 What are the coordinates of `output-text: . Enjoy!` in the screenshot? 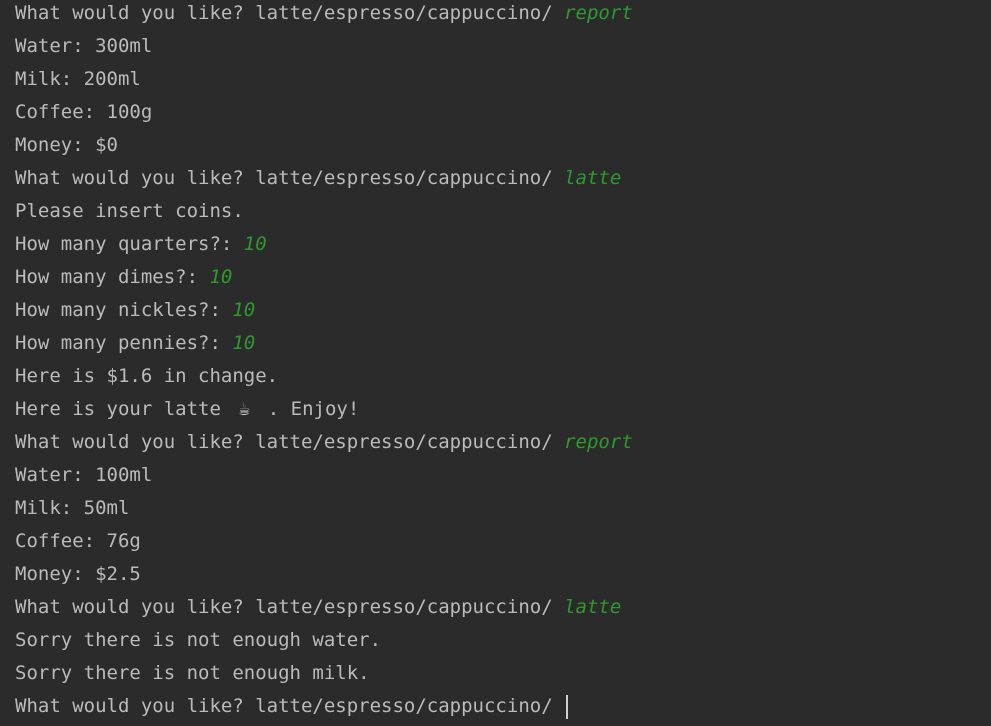 It's located at (308, 409).